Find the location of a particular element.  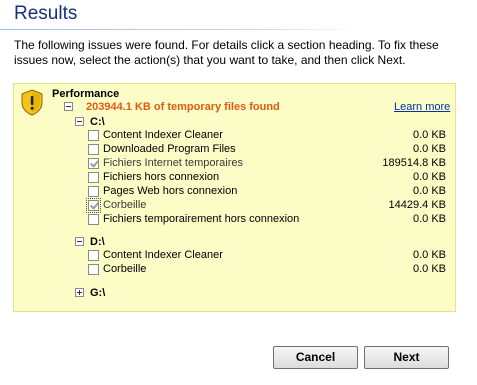

item-label: Fichiers hors connexion is located at coordinates (161, 177).